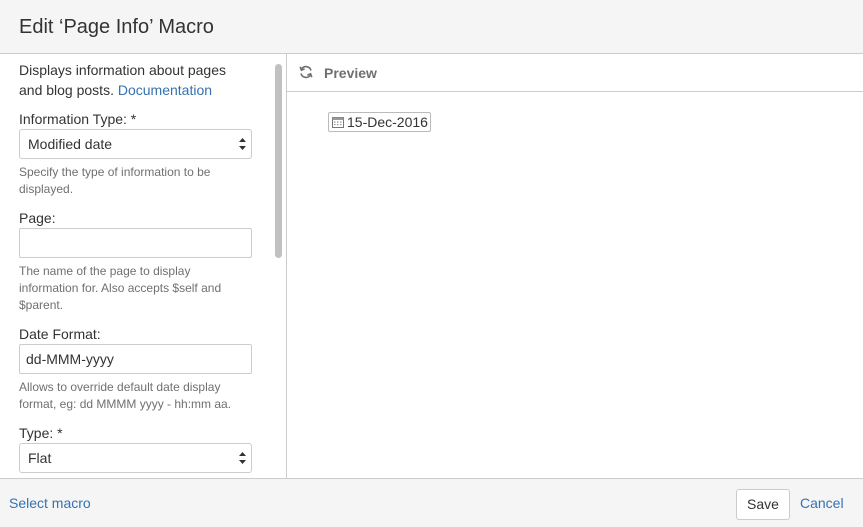 The width and height of the screenshot is (863, 527). What do you see at coordinates (60, 334) in the screenshot?
I see `date-format-label: Date Format:` at bounding box center [60, 334].